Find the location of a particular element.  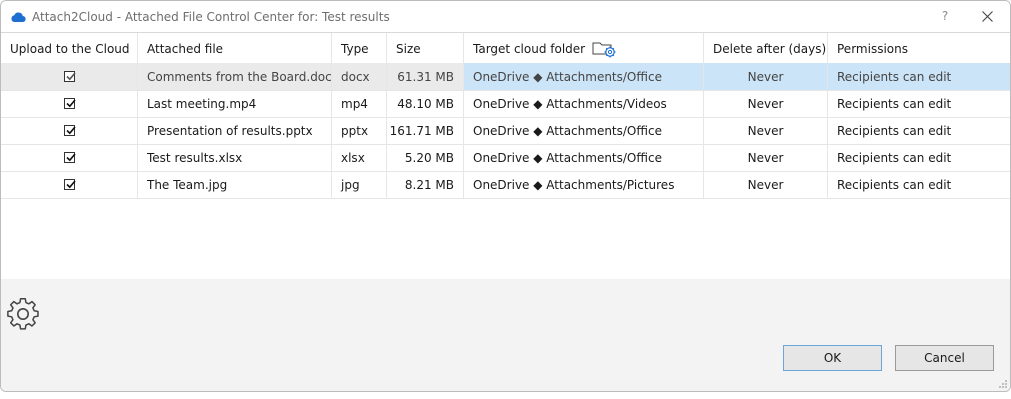

gear-icon is located at coordinates (23, 314).